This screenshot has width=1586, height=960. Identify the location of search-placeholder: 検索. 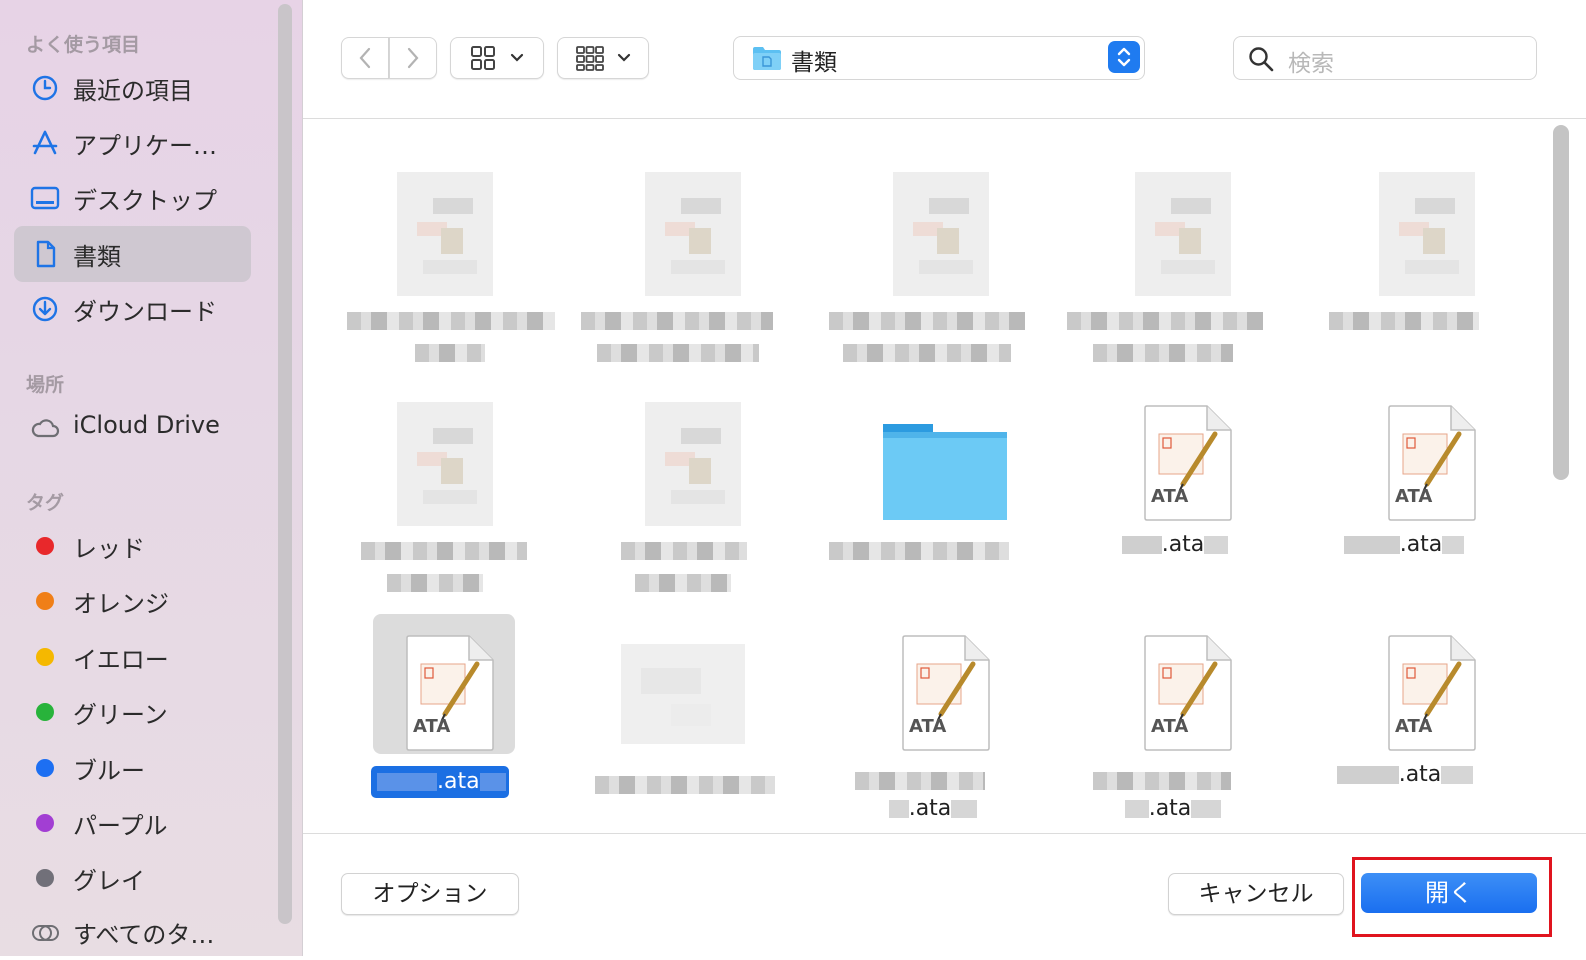
(1311, 64).